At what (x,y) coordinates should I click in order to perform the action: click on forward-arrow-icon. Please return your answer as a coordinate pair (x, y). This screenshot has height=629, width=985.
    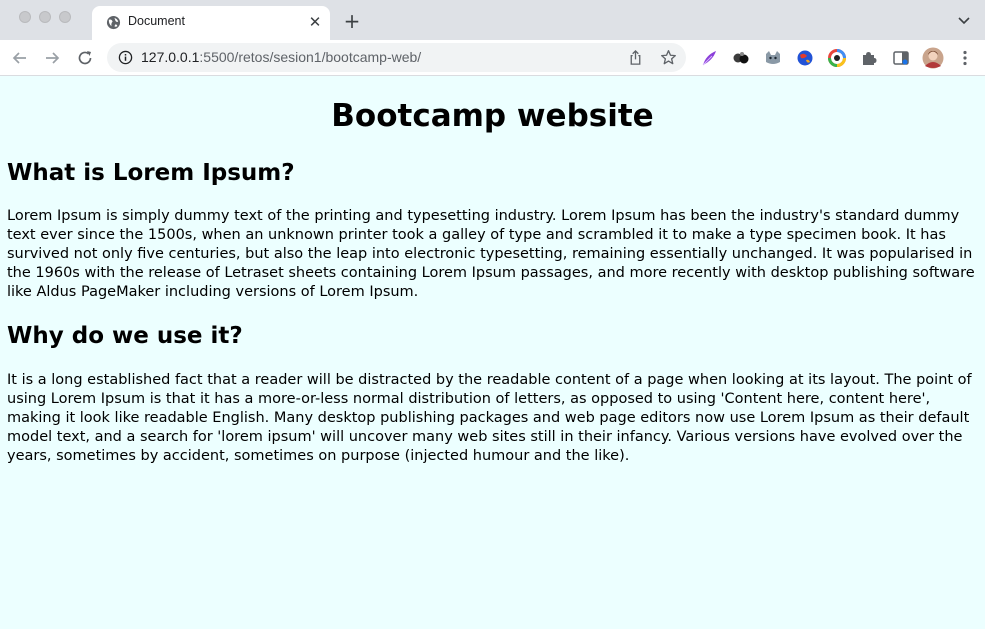
    Looking at the image, I should click on (52, 58).